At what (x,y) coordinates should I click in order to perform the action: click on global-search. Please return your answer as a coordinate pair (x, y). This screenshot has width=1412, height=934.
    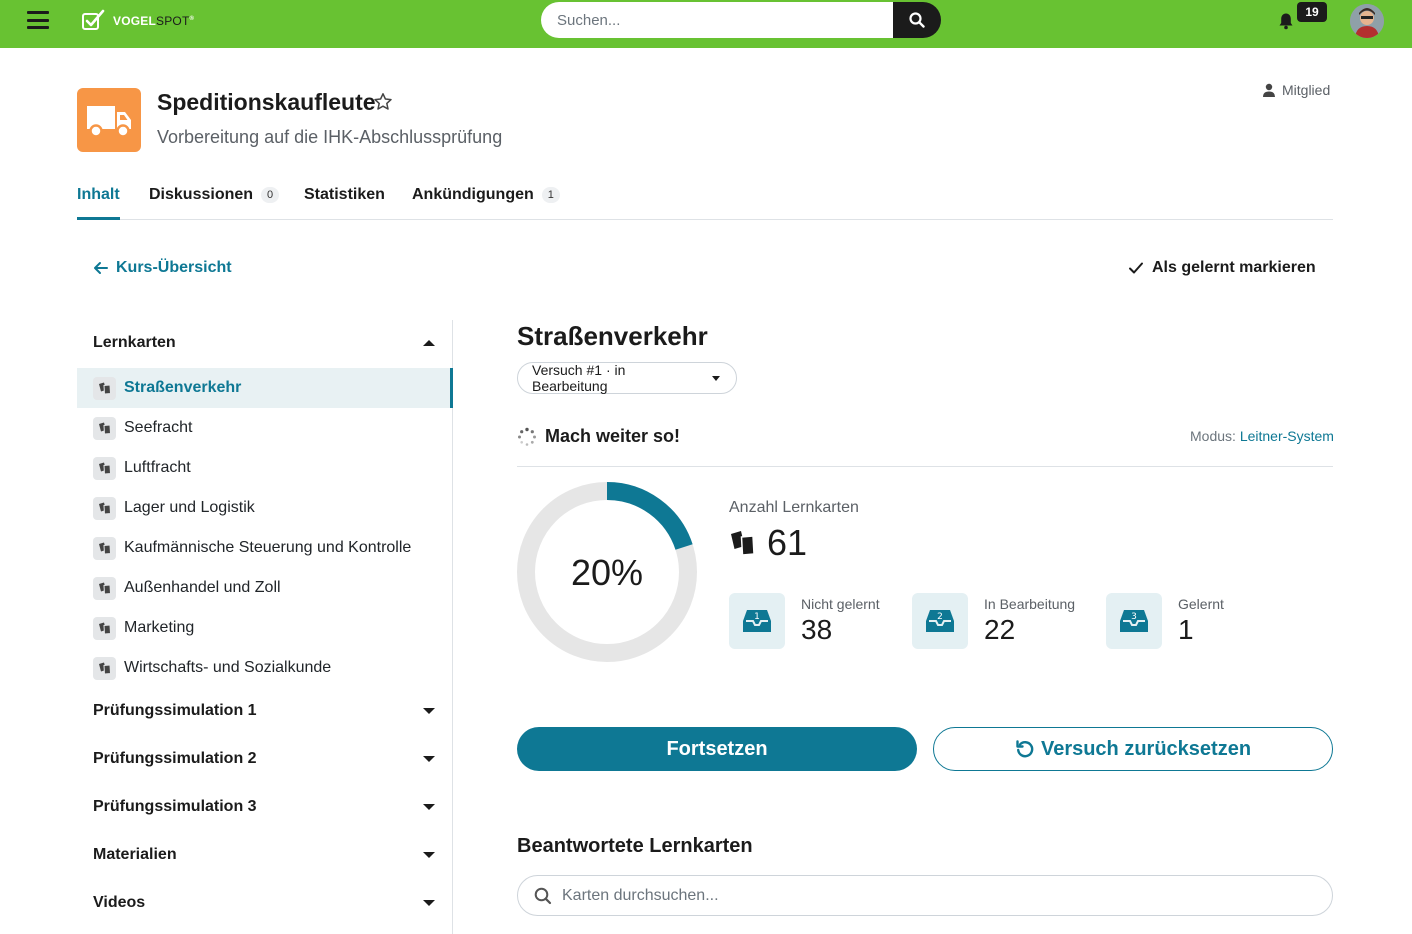
    Looking at the image, I should click on (741, 20).